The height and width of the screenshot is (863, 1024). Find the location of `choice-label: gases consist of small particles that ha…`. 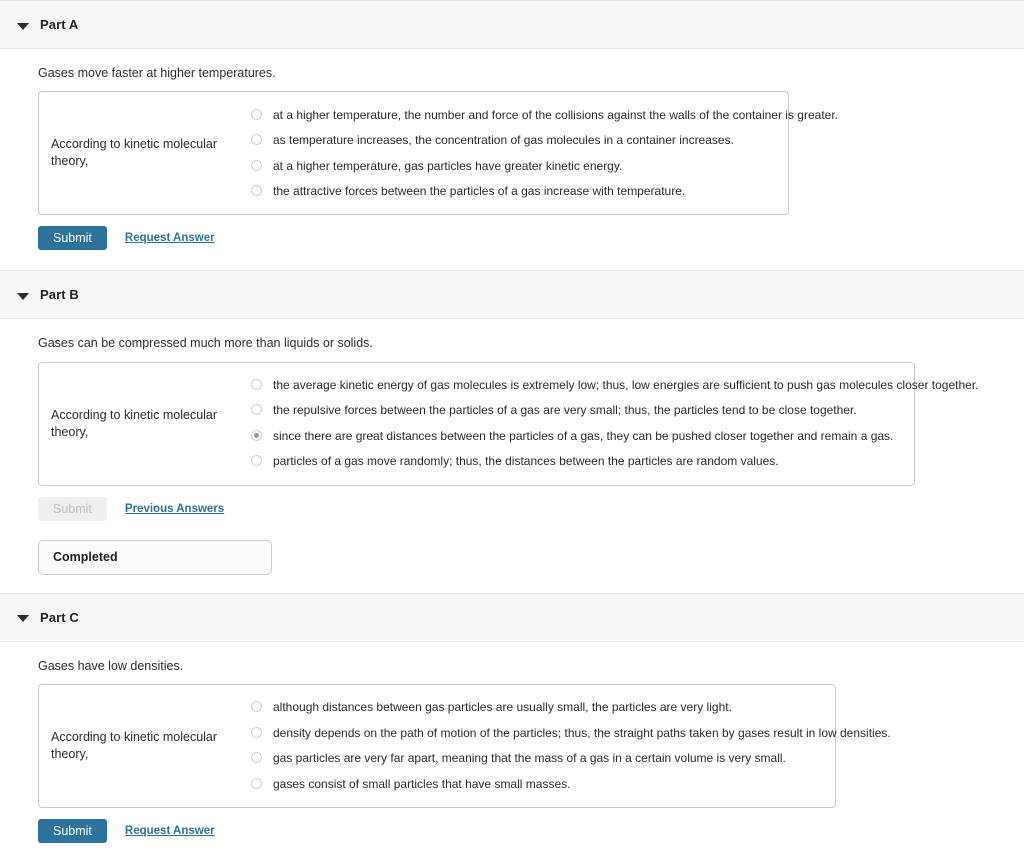

choice-label: gases consist of small particles that ha… is located at coordinates (422, 783).